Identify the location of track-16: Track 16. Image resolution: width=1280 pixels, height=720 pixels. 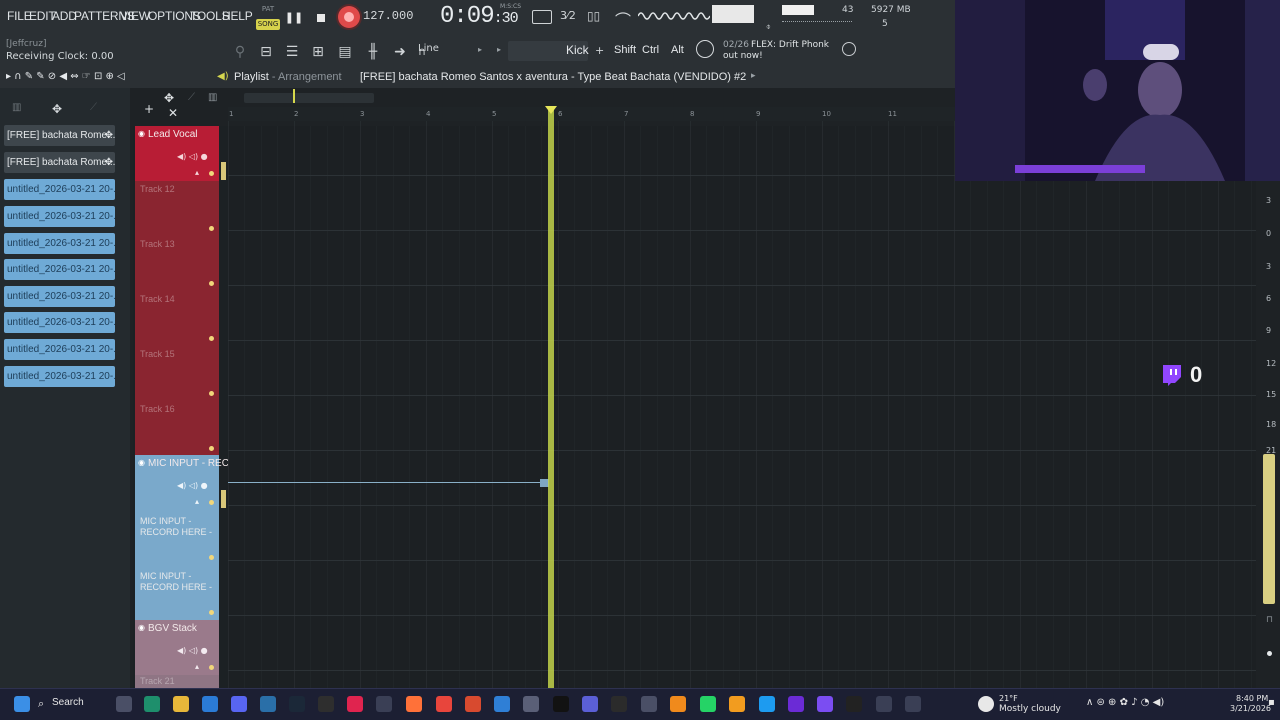
(177, 428).